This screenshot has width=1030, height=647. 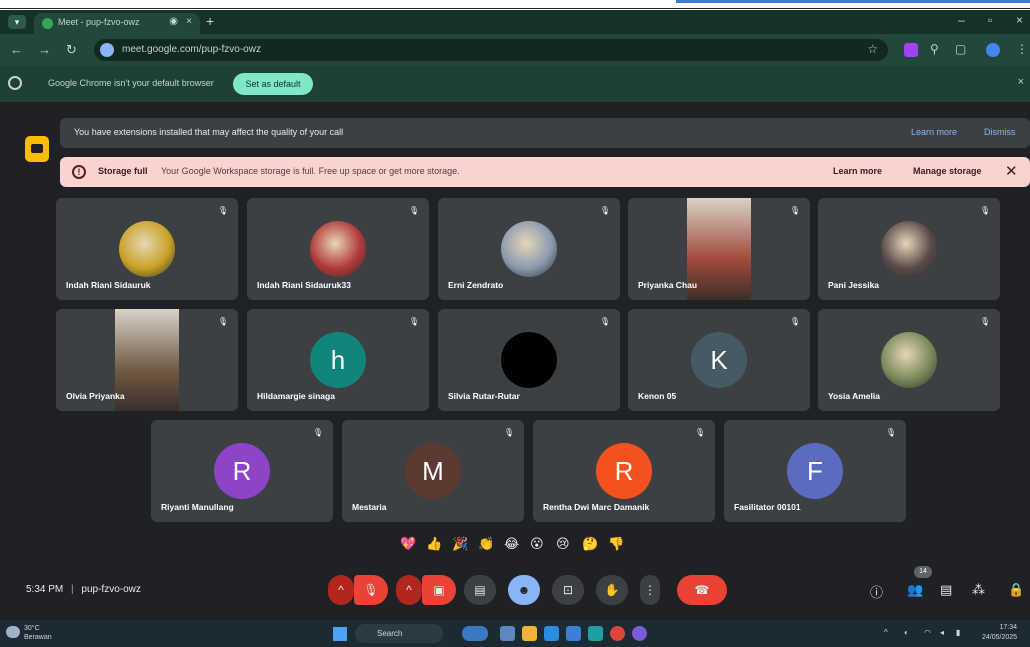 What do you see at coordinates (719, 360) in the screenshot?
I see `participant-tile: K 🎙 Kenon 05` at bounding box center [719, 360].